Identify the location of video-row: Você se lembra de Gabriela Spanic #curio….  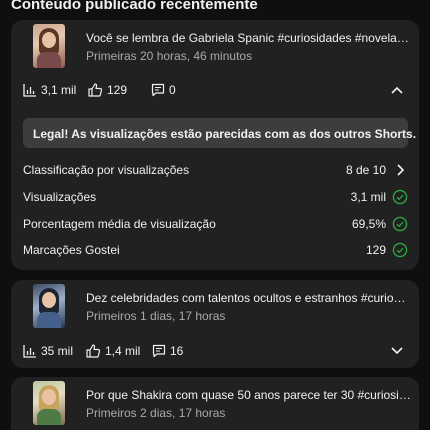
(215, 48).